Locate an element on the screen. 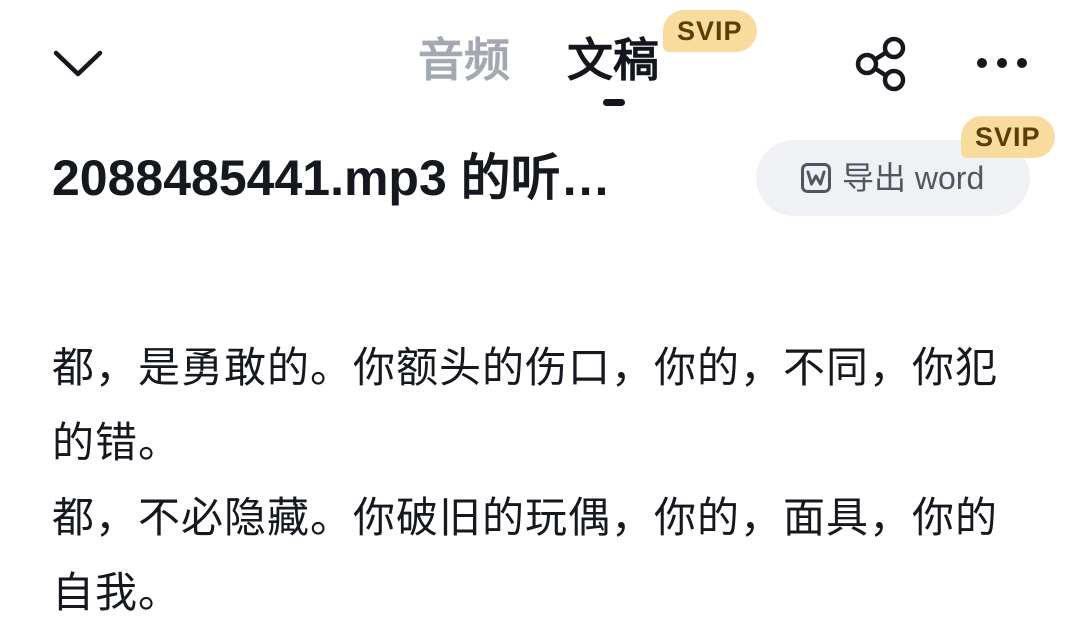 The width and height of the screenshot is (1080, 638). tab-transcript: 文稿 is located at coordinates (613, 60).